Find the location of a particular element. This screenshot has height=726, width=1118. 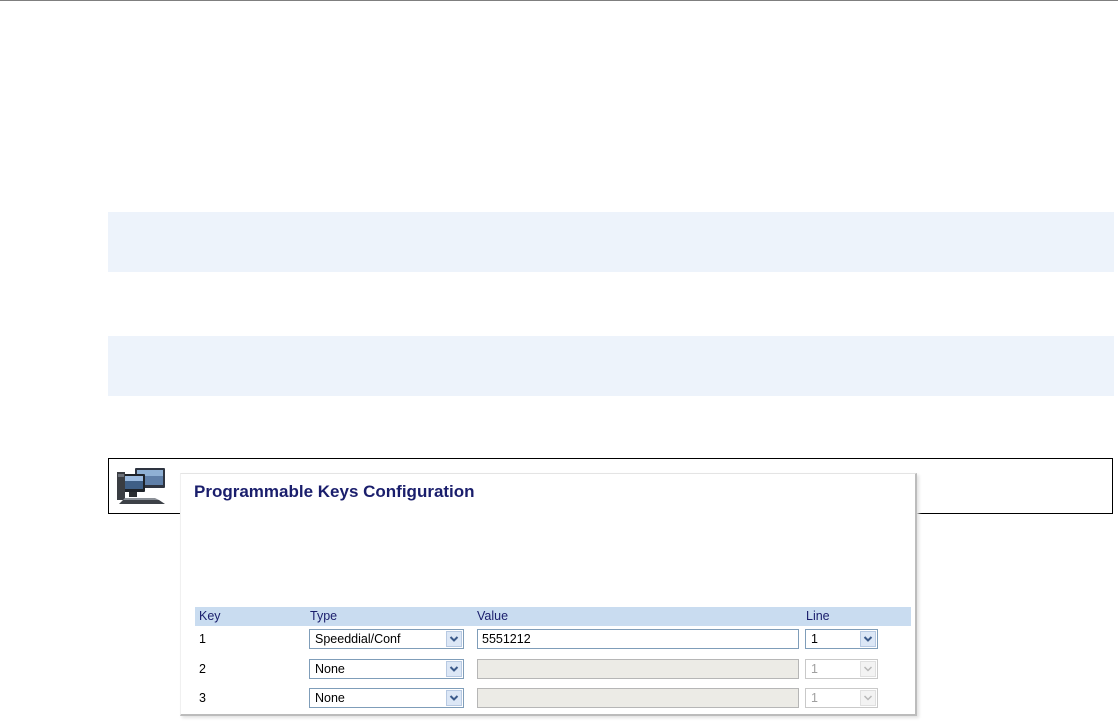

computer-monitor-icon is located at coordinates (141, 486).